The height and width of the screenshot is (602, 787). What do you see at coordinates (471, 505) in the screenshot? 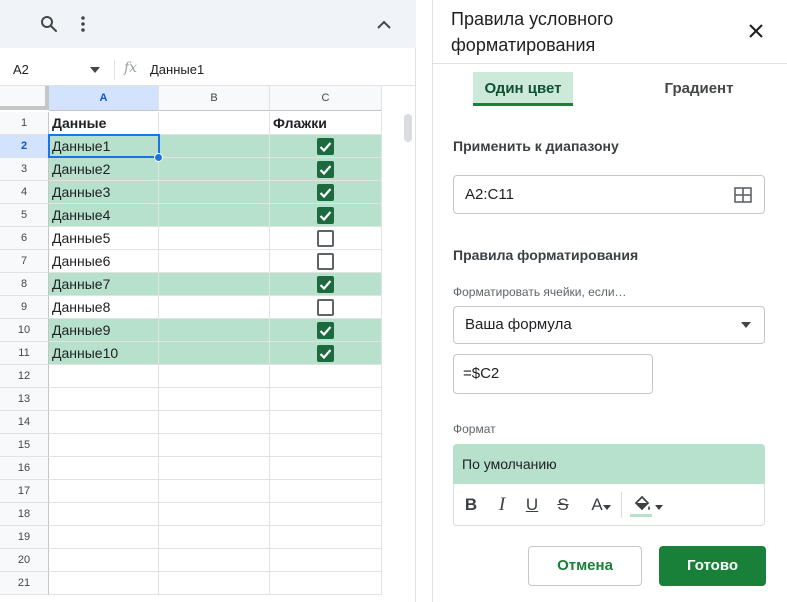
I see `bold-button: B` at bounding box center [471, 505].